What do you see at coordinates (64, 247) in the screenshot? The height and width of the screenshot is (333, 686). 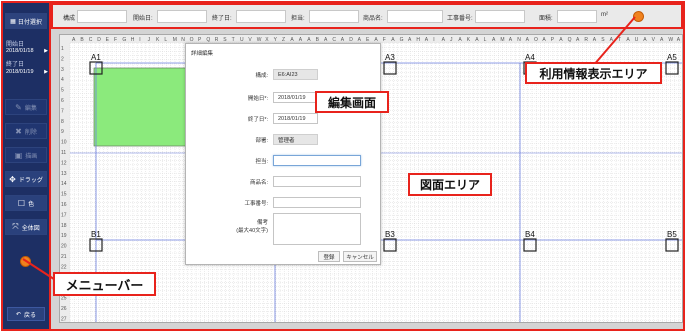 I see `row-number: 20` at bounding box center [64, 247].